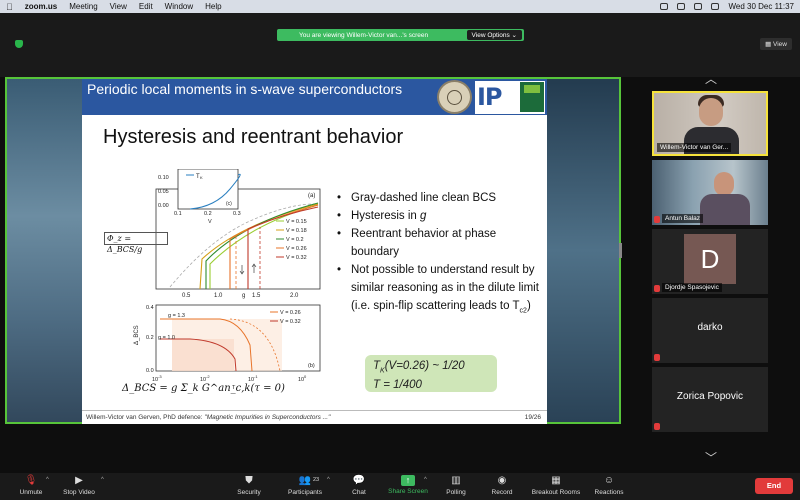  I want to click on kondo-temperature-box: TK(V=0.26) ~ 1/20 T = 1/400, so click(431, 373).